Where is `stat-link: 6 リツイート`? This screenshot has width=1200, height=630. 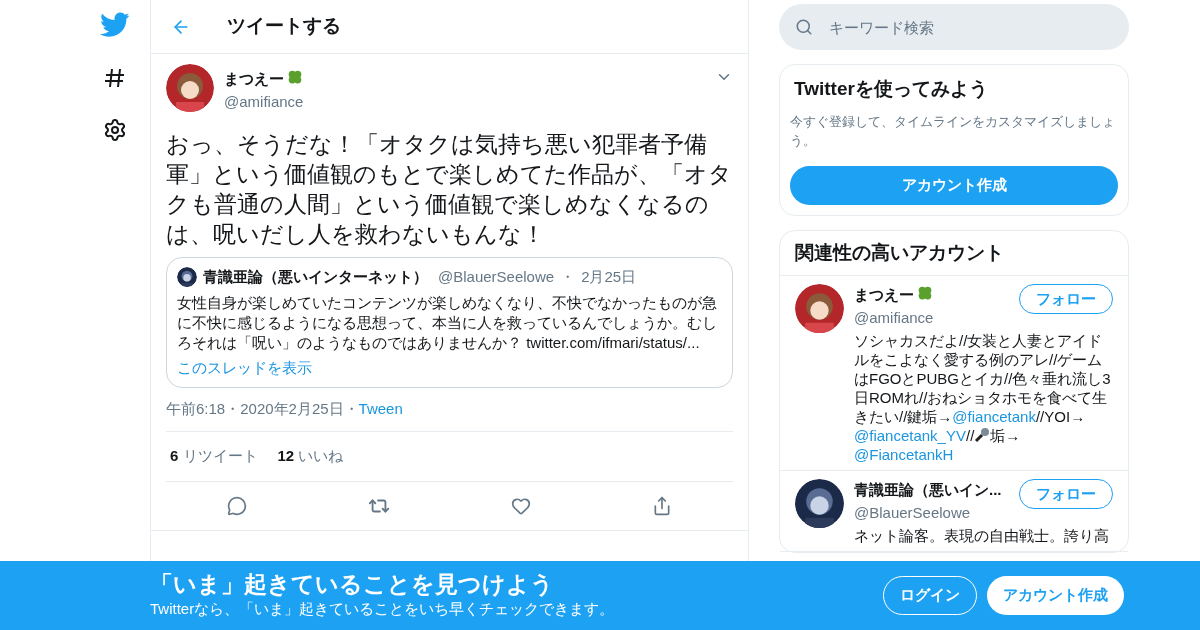
stat-link: 6 リツイート is located at coordinates (214, 456).